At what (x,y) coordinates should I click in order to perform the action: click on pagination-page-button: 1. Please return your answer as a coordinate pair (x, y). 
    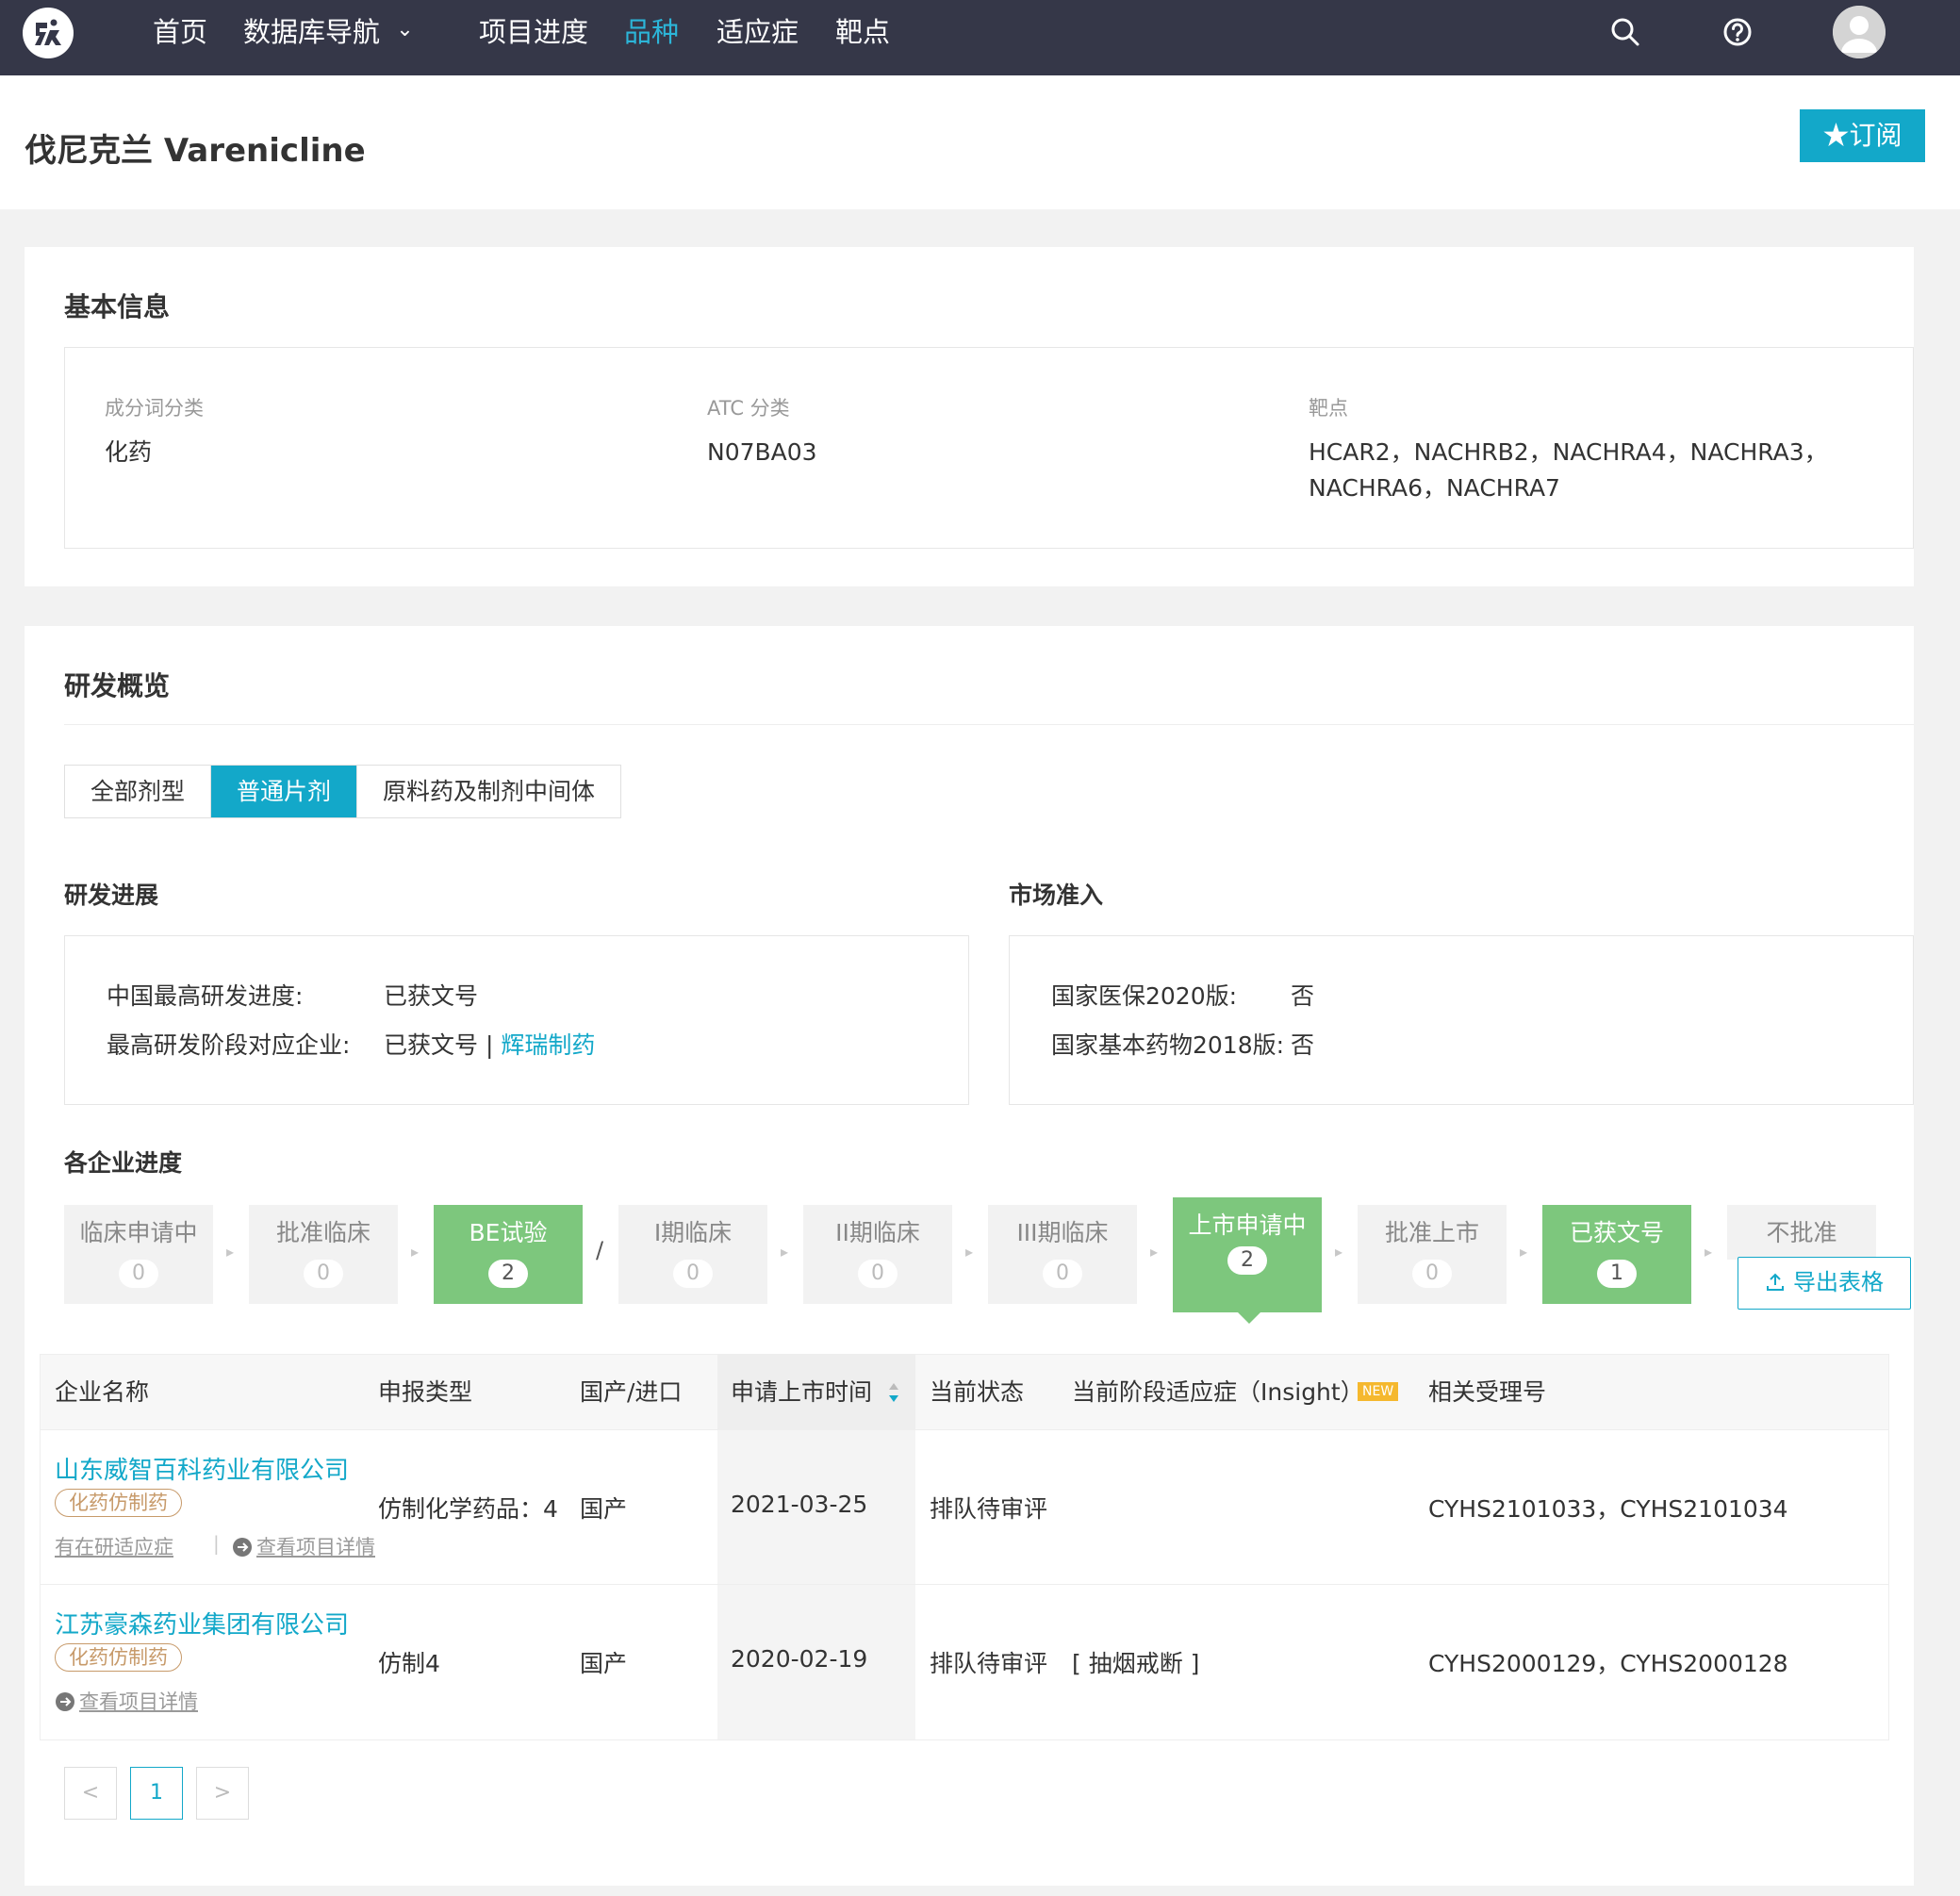
    Looking at the image, I should click on (156, 1793).